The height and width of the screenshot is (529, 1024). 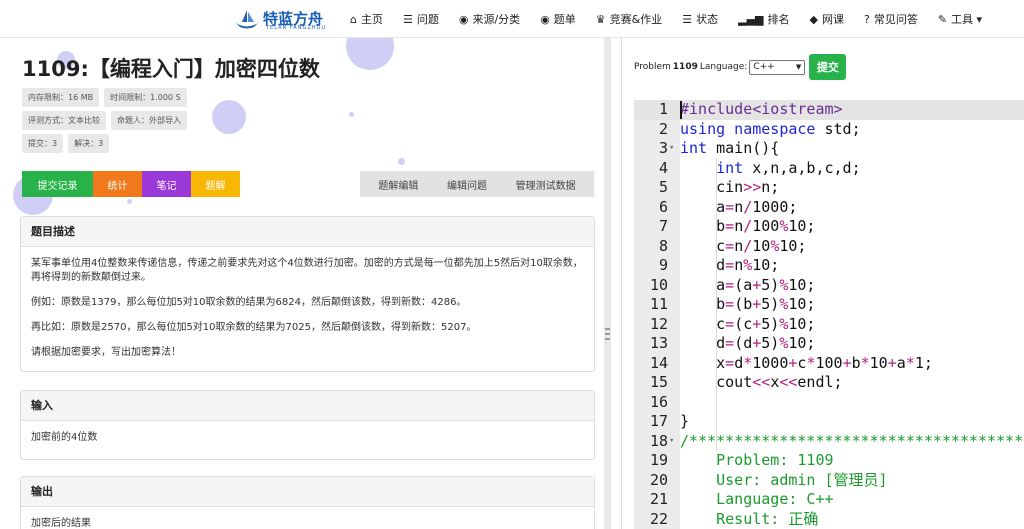 I want to click on globe-icon: ◉, so click(x=545, y=19).